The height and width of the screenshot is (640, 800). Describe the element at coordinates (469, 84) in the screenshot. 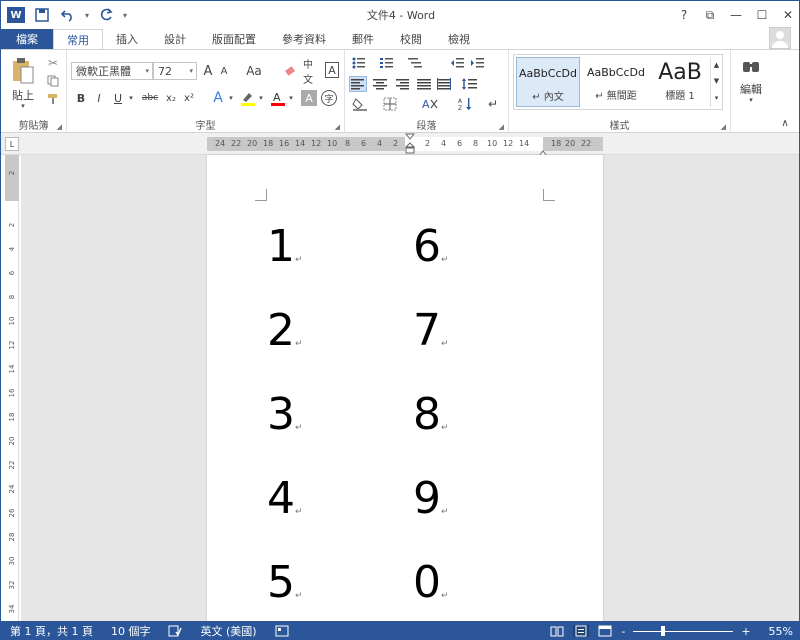

I see `line-spacing-icon` at that location.